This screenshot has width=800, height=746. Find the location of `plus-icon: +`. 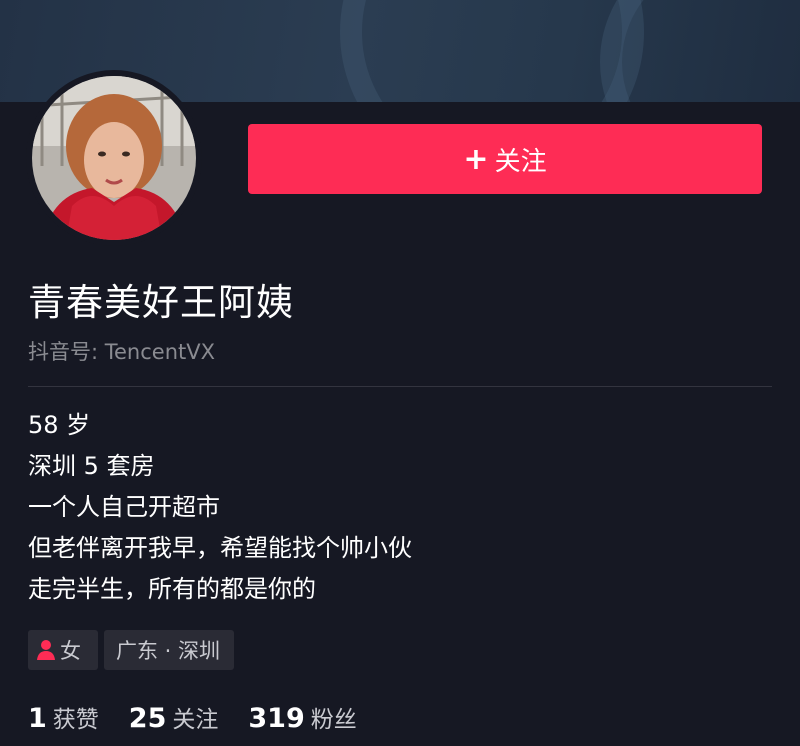

plus-icon: + is located at coordinates (476, 159).